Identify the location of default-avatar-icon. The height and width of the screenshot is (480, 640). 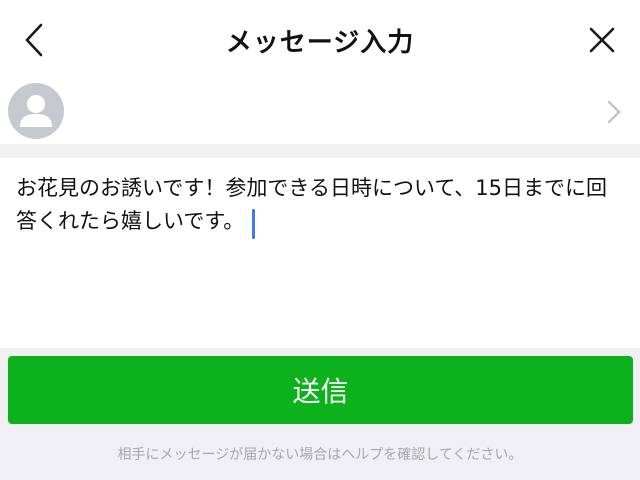
(36, 111).